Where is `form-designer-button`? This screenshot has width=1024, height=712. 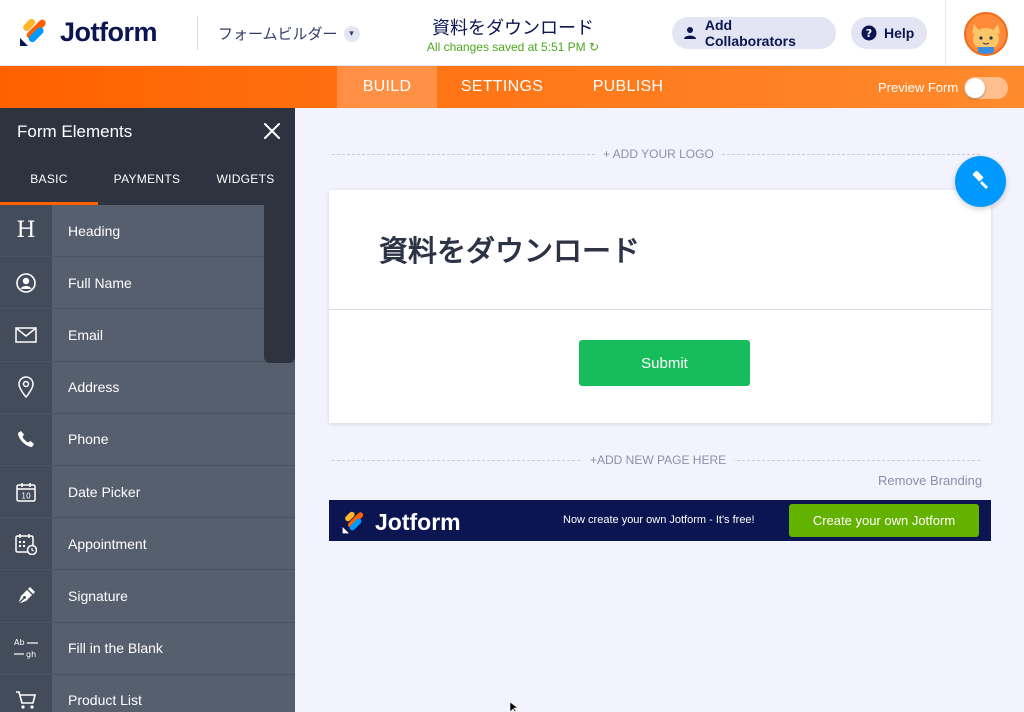 form-designer-button is located at coordinates (980, 181).